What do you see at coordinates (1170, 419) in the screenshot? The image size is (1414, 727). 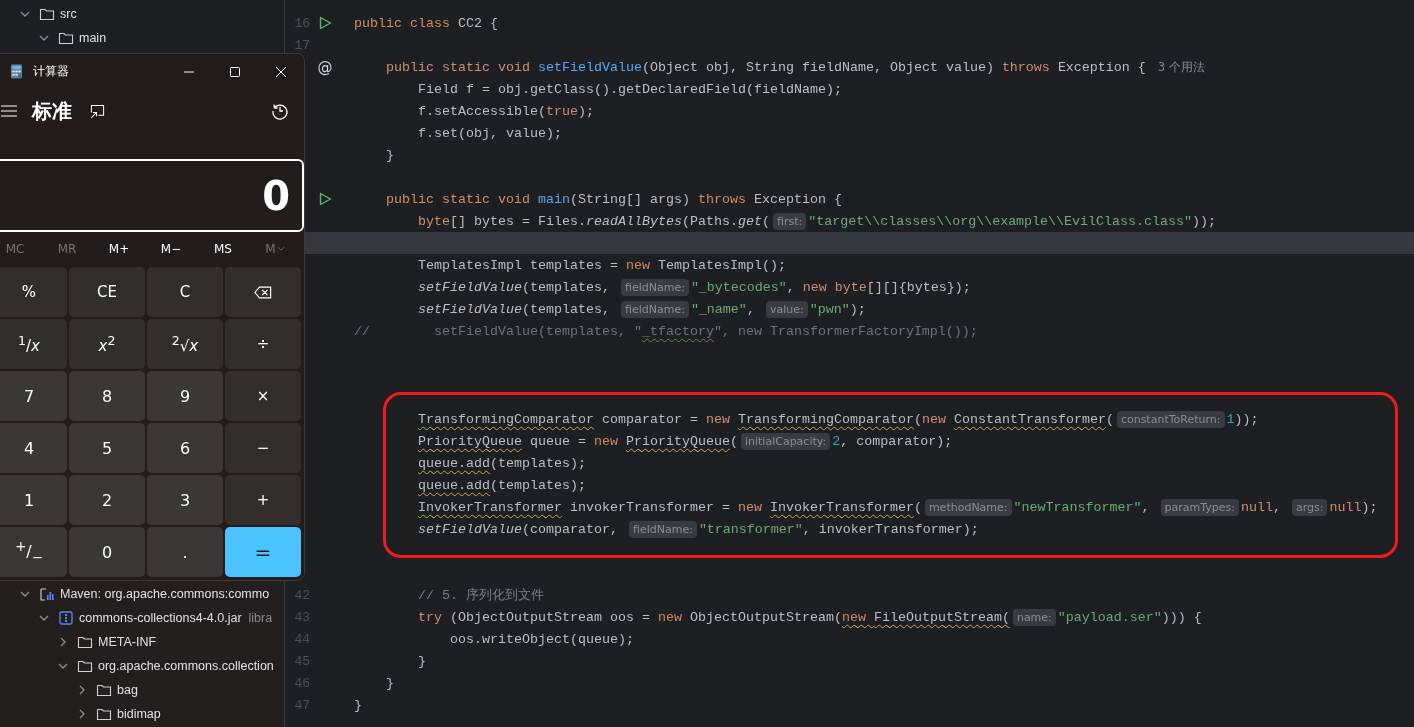 I see `parameter-hint: constantToReturn:` at bounding box center [1170, 419].